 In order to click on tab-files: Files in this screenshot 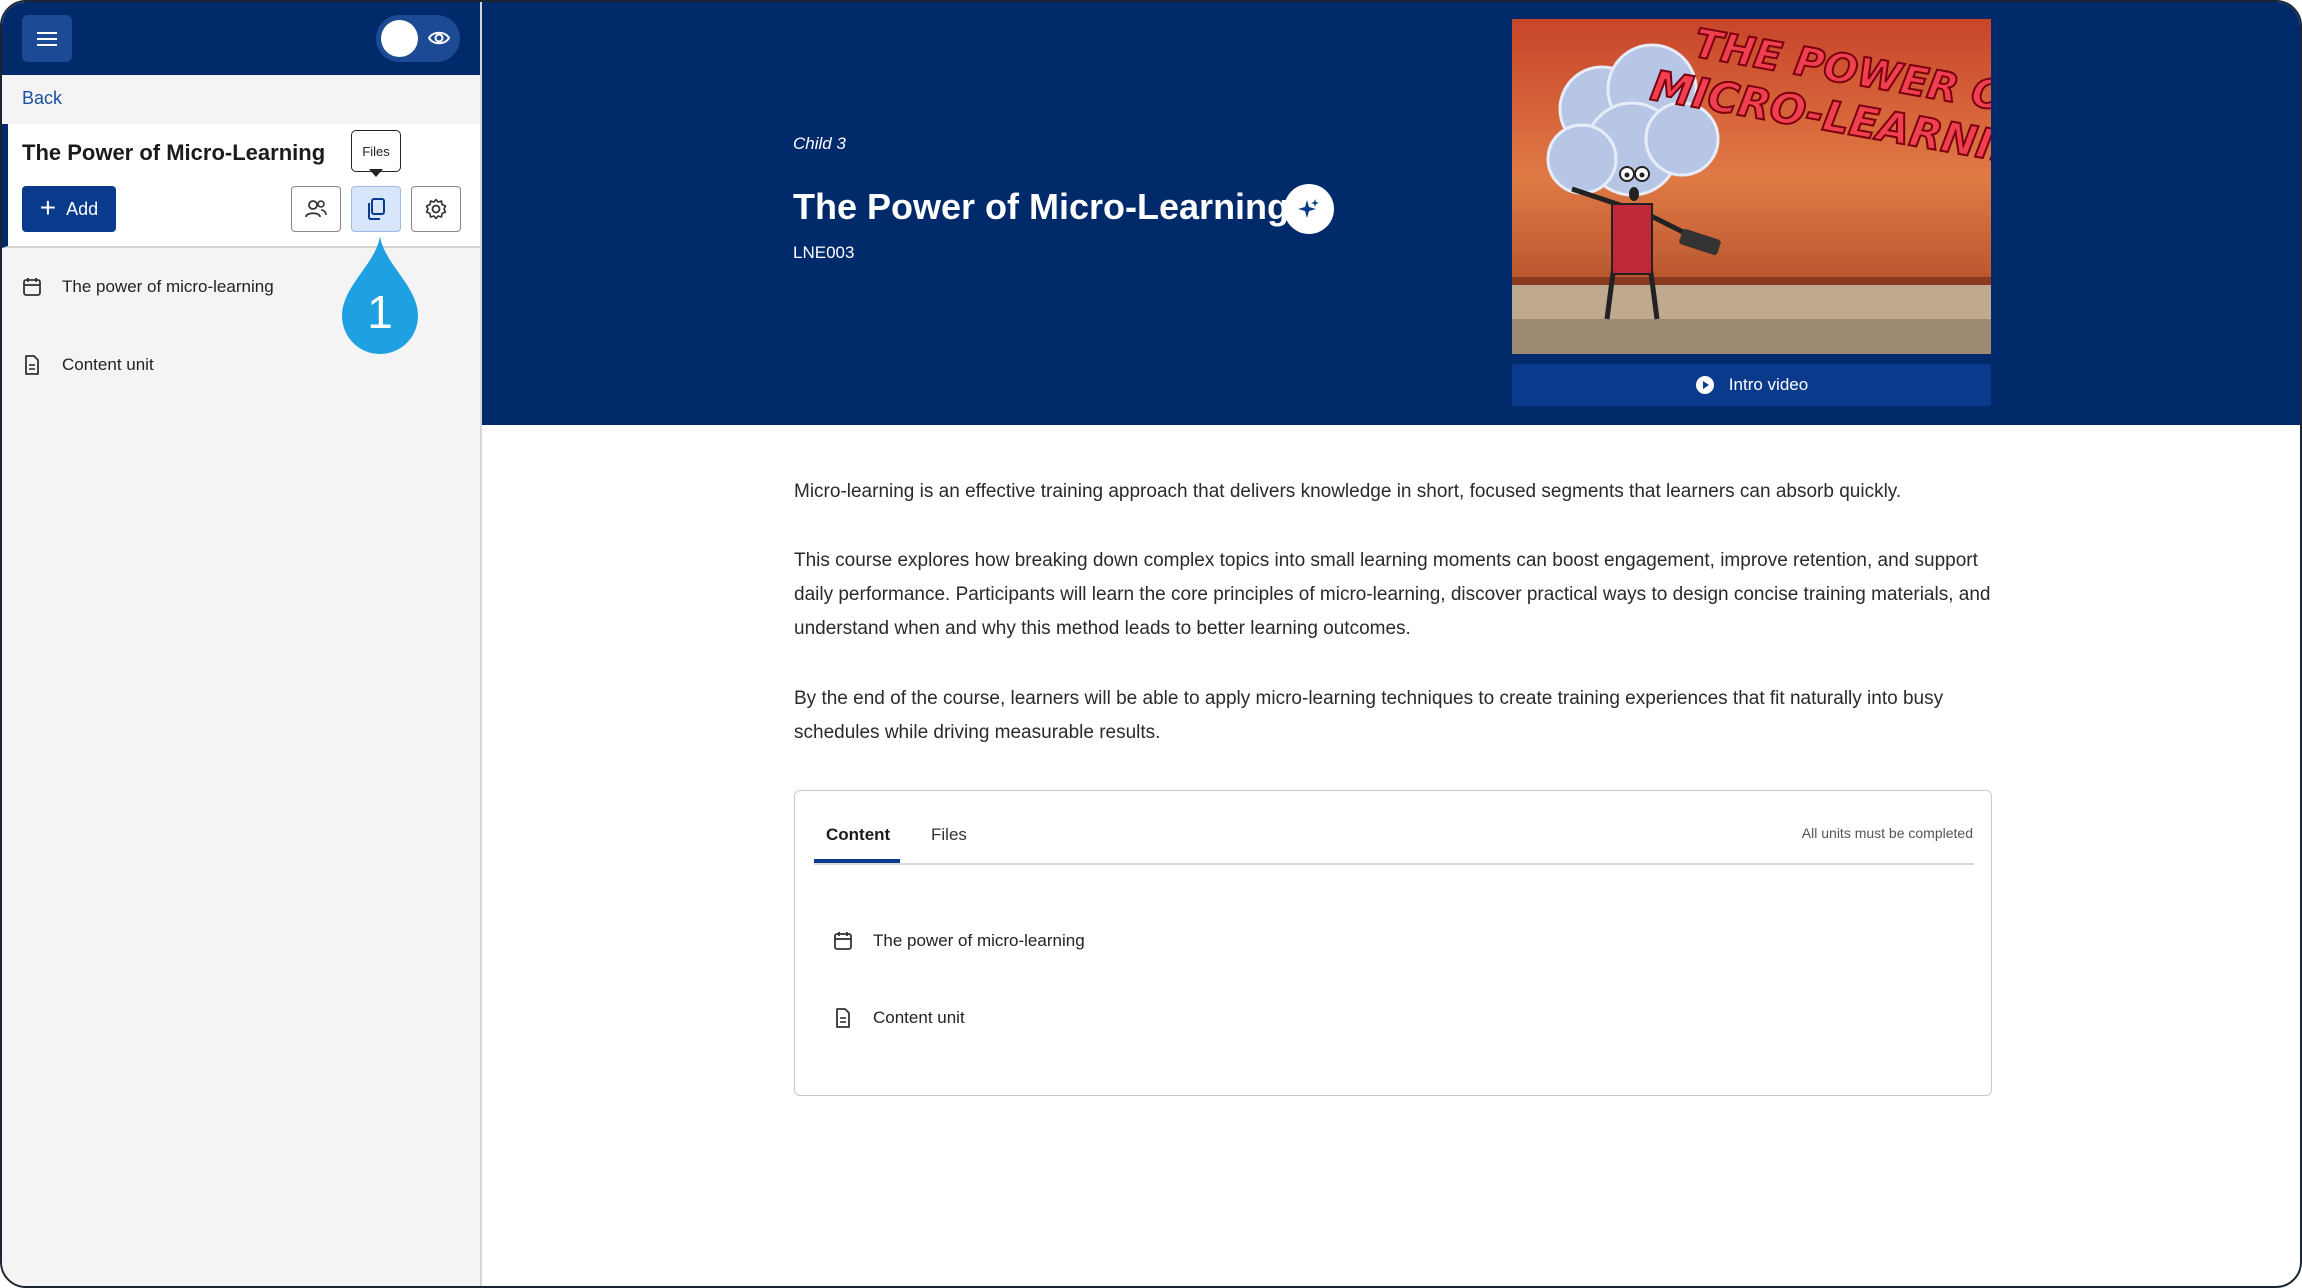, I will do `click(949, 835)`.